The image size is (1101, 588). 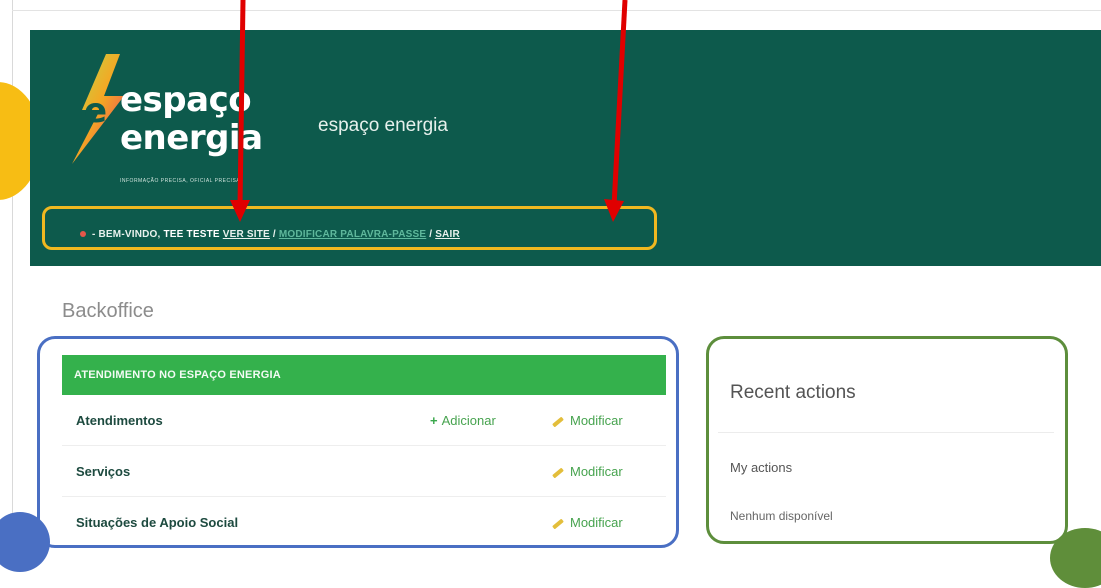 I want to click on page-title: Backoffice, so click(x=108, y=311).